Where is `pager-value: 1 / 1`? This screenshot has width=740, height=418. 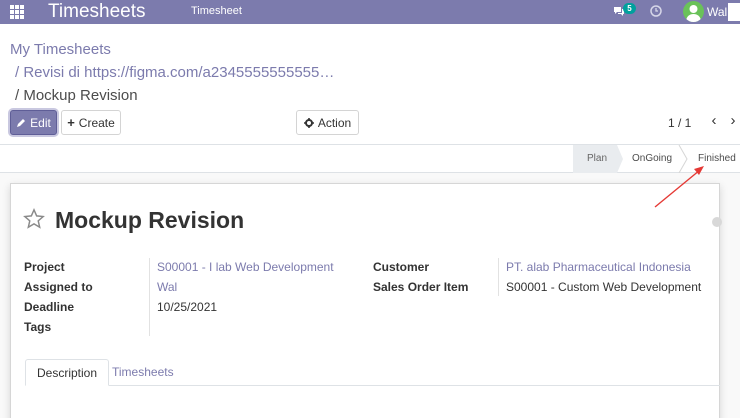 pager-value: 1 / 1 is located at coordinates (679, 123).